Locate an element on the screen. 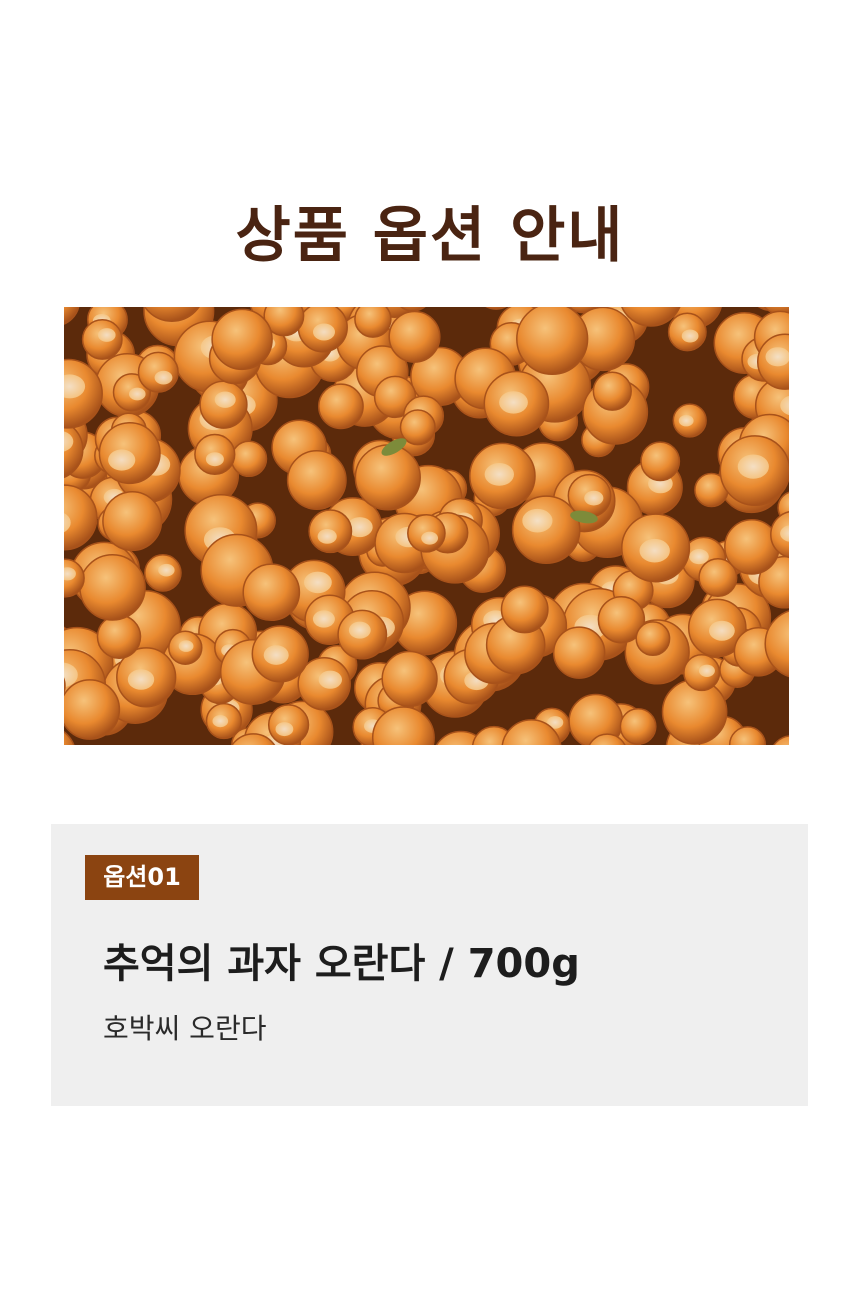 This screenshot has width=860, height=1311. option-badge: 옵션01 is located at coordinates (142, 877).